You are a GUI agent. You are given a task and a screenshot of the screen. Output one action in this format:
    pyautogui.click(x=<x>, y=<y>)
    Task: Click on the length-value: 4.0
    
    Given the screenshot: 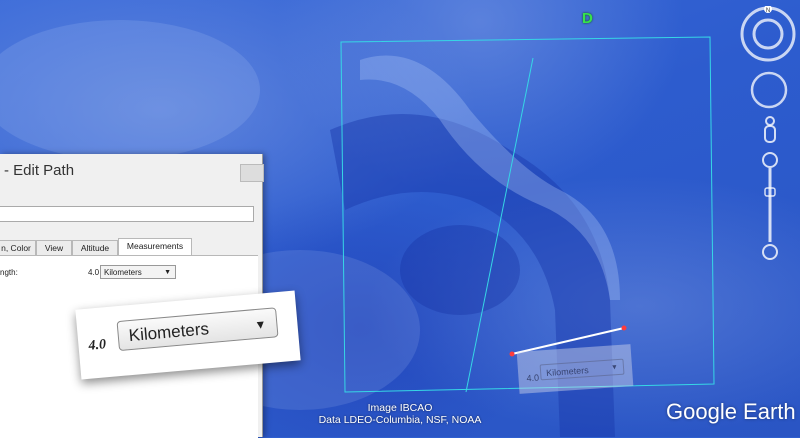 What is the action you would take?
    pyautogui.click(x=94, y=272)
    